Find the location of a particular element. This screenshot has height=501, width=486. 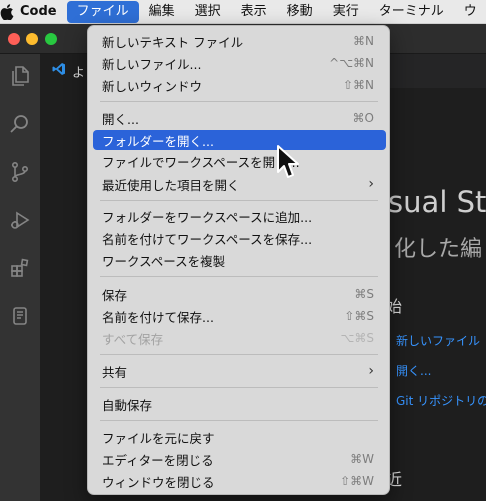

menu-item-label: 新しいテキスト ファイル is located at coordinates (173, 42).